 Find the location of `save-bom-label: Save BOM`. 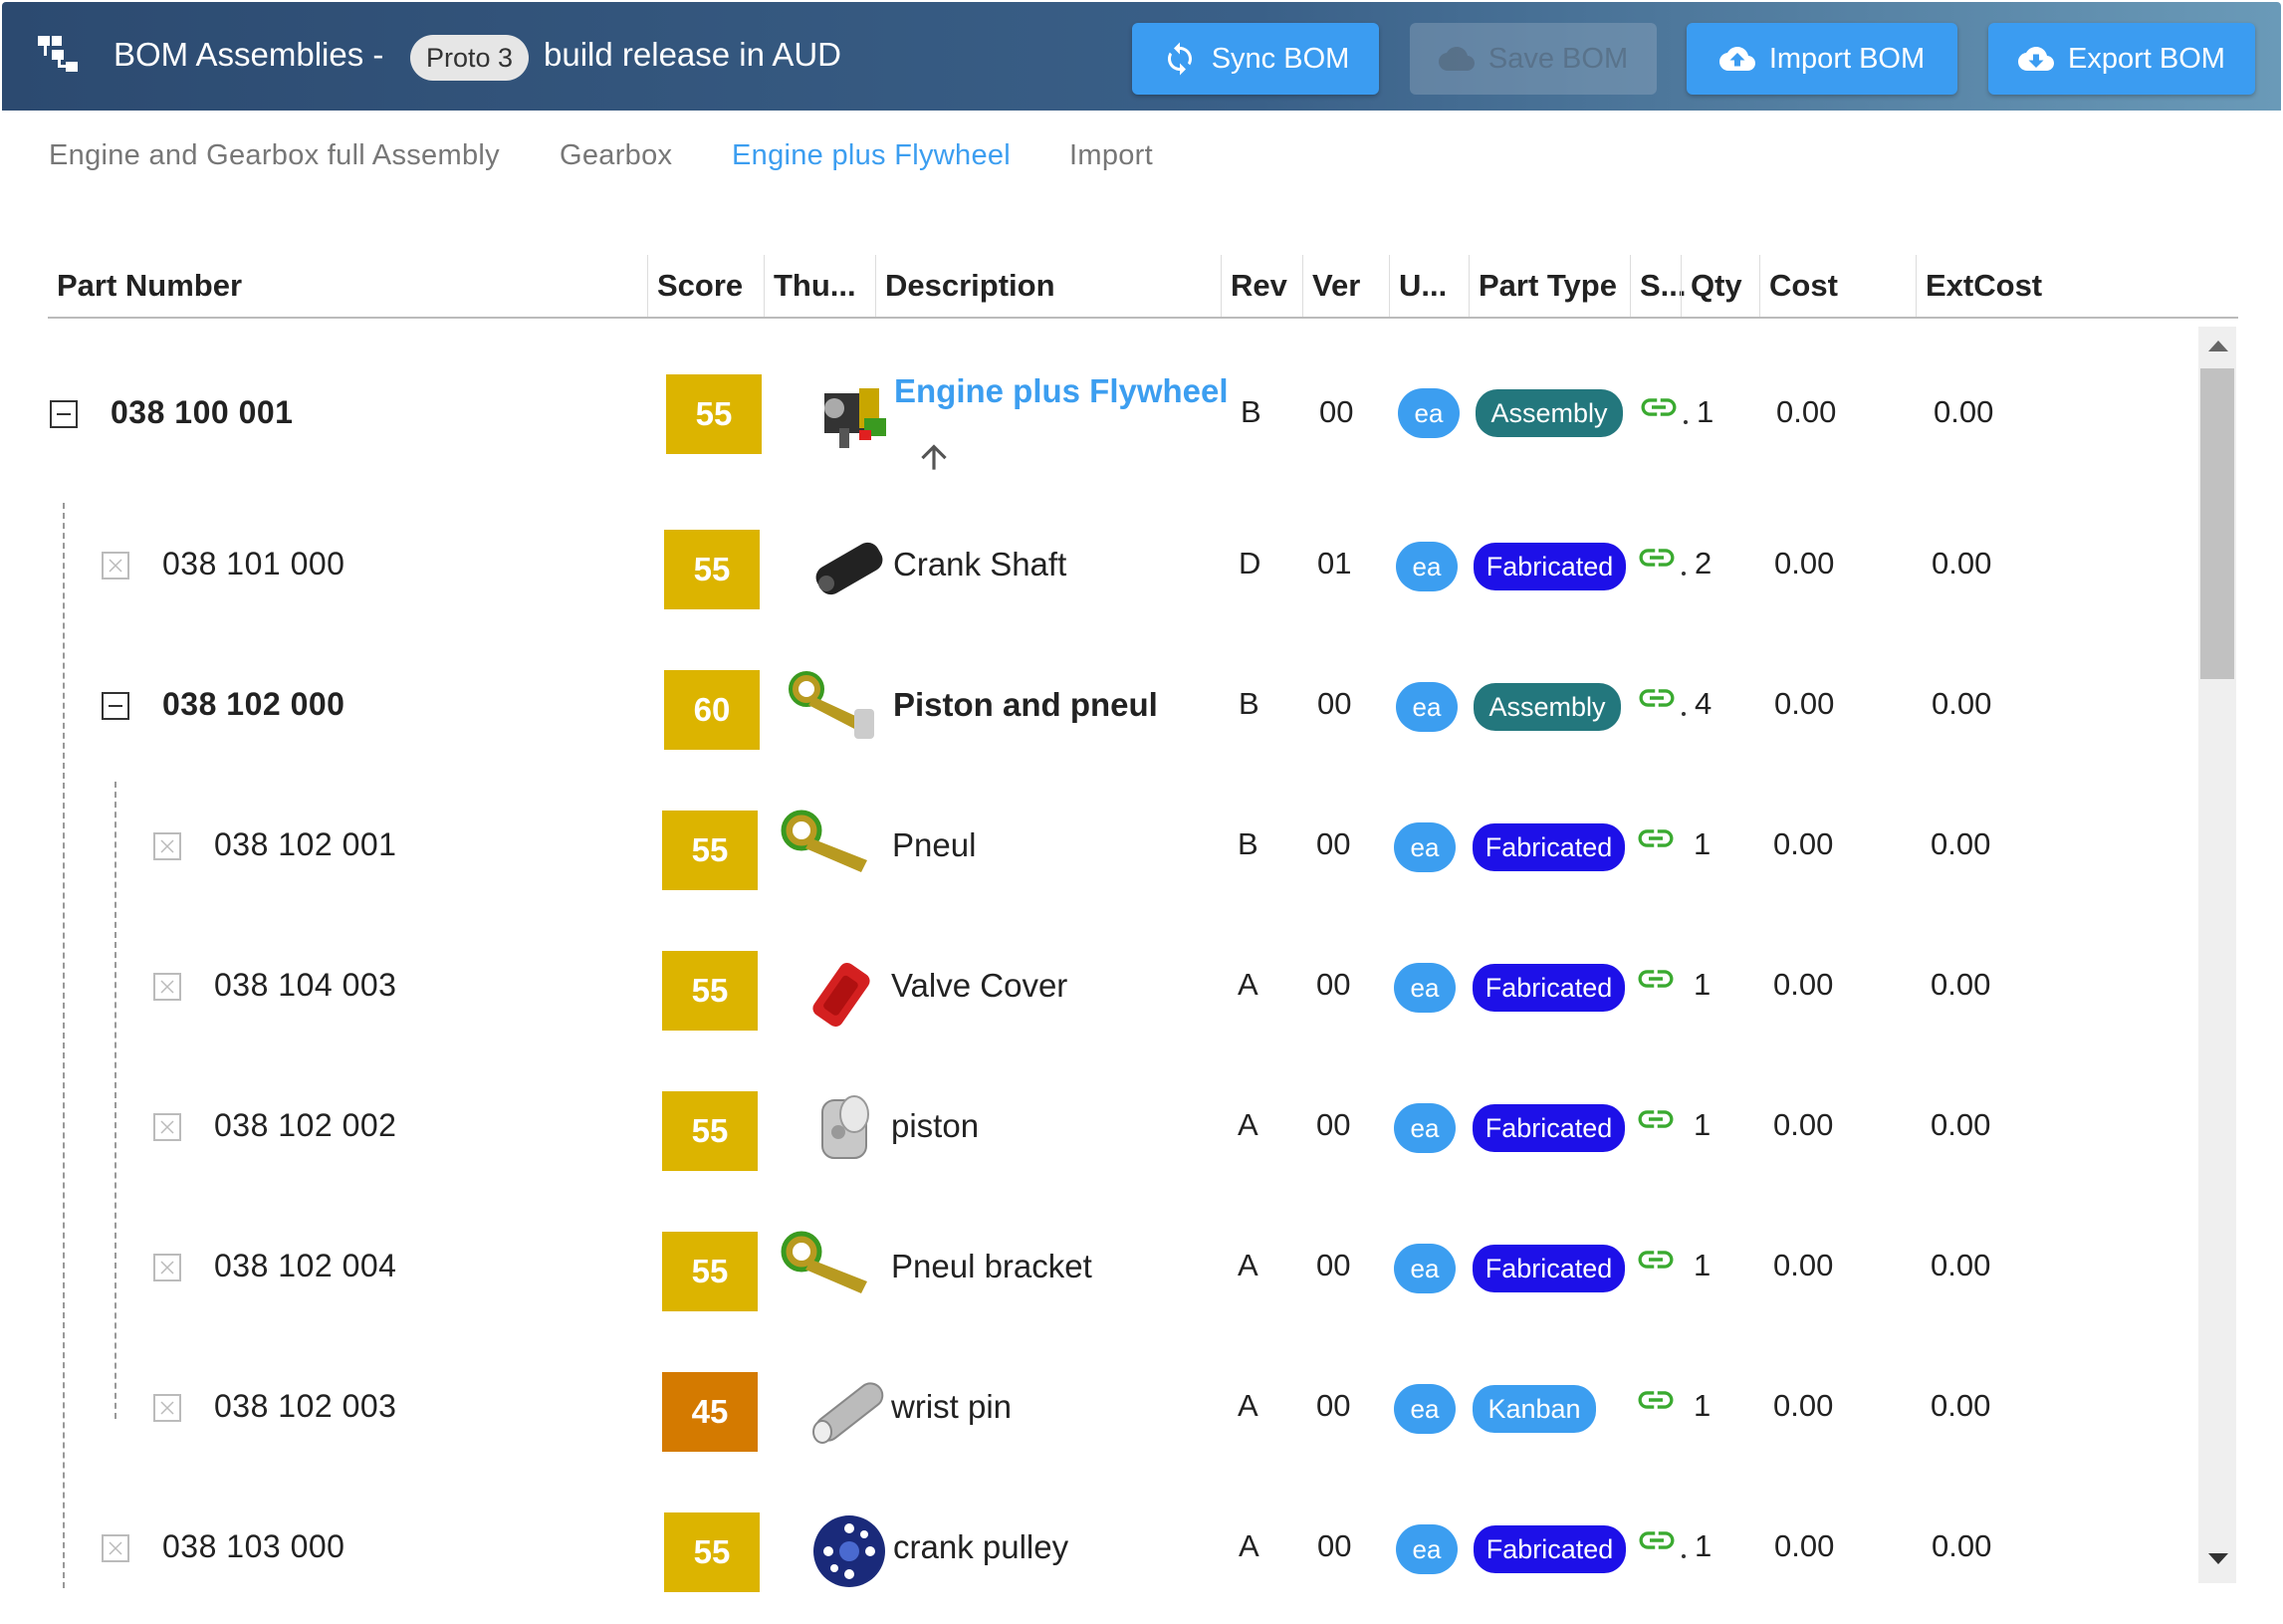

save-bom-label: Save BOM is located at coordinates (1558, 59).